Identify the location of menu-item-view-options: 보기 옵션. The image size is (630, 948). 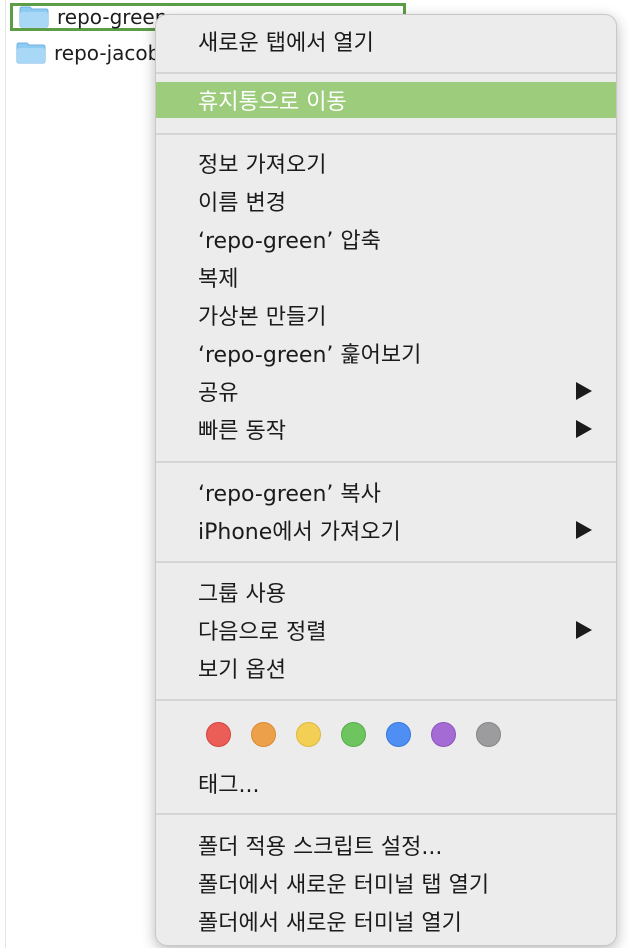
(386, 668).